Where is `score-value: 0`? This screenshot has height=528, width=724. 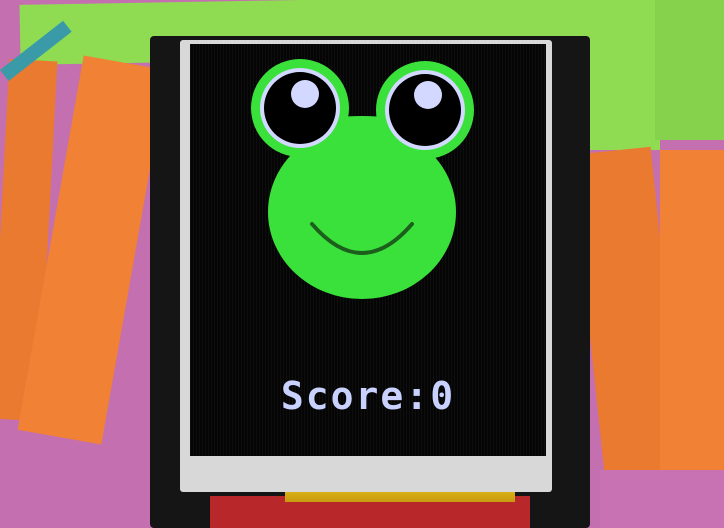 score-value: 0 is located at coordinates (443, 396).